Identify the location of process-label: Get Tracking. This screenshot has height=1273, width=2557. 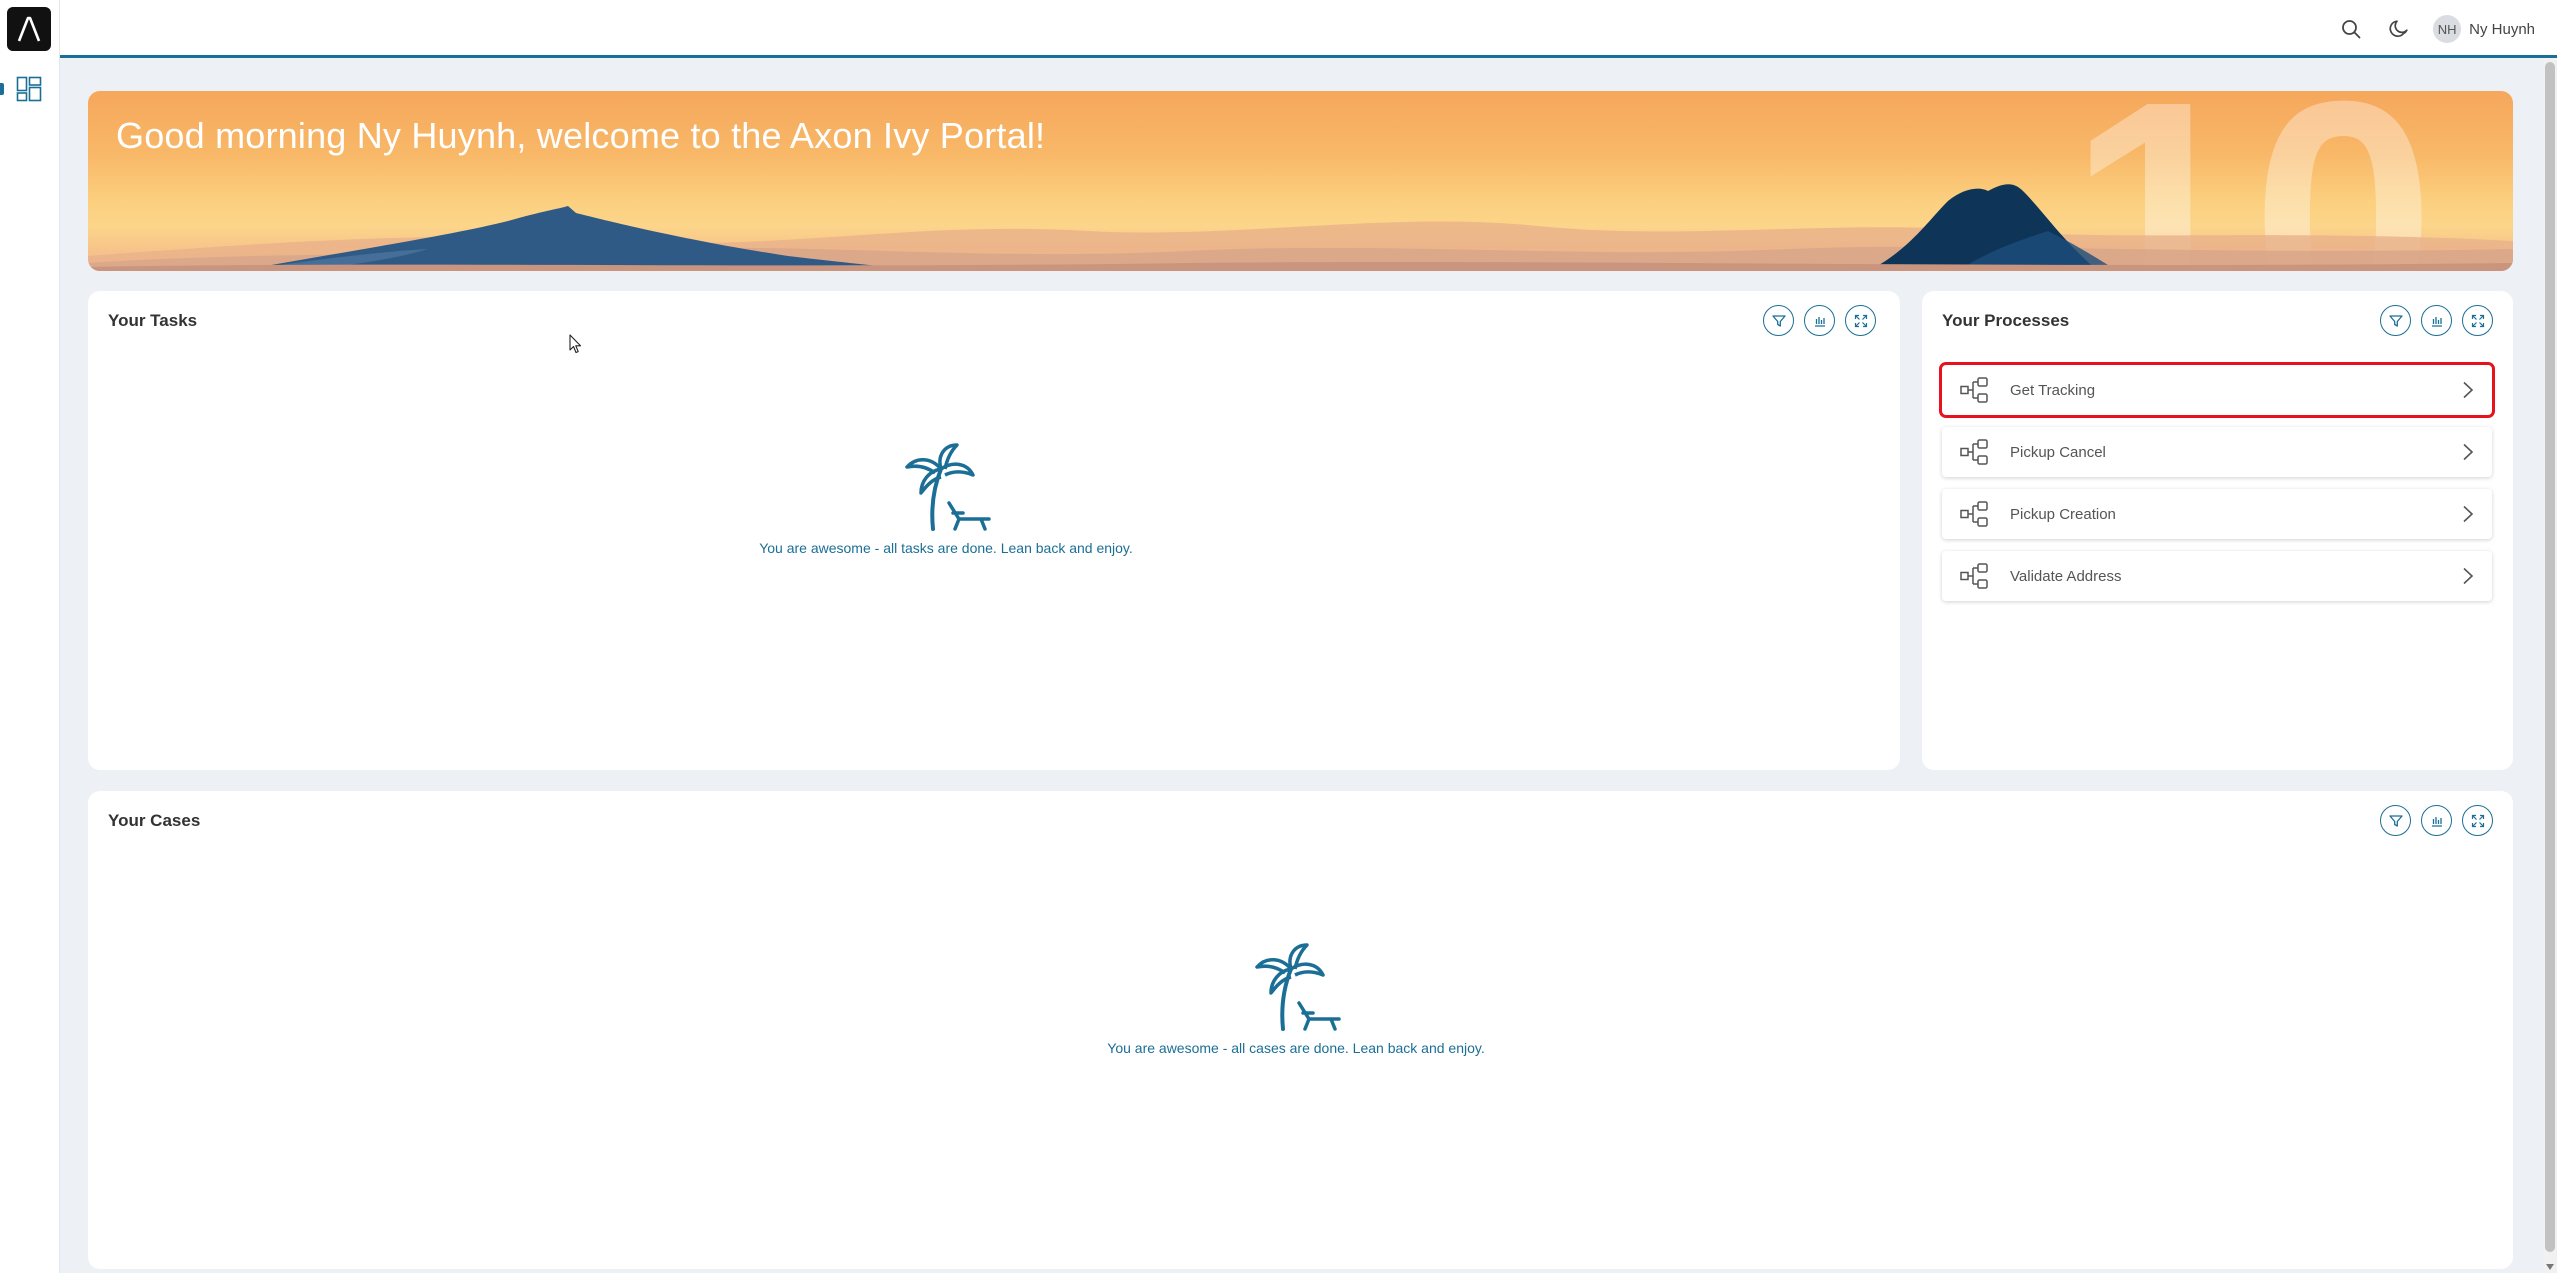
(2053, 390).